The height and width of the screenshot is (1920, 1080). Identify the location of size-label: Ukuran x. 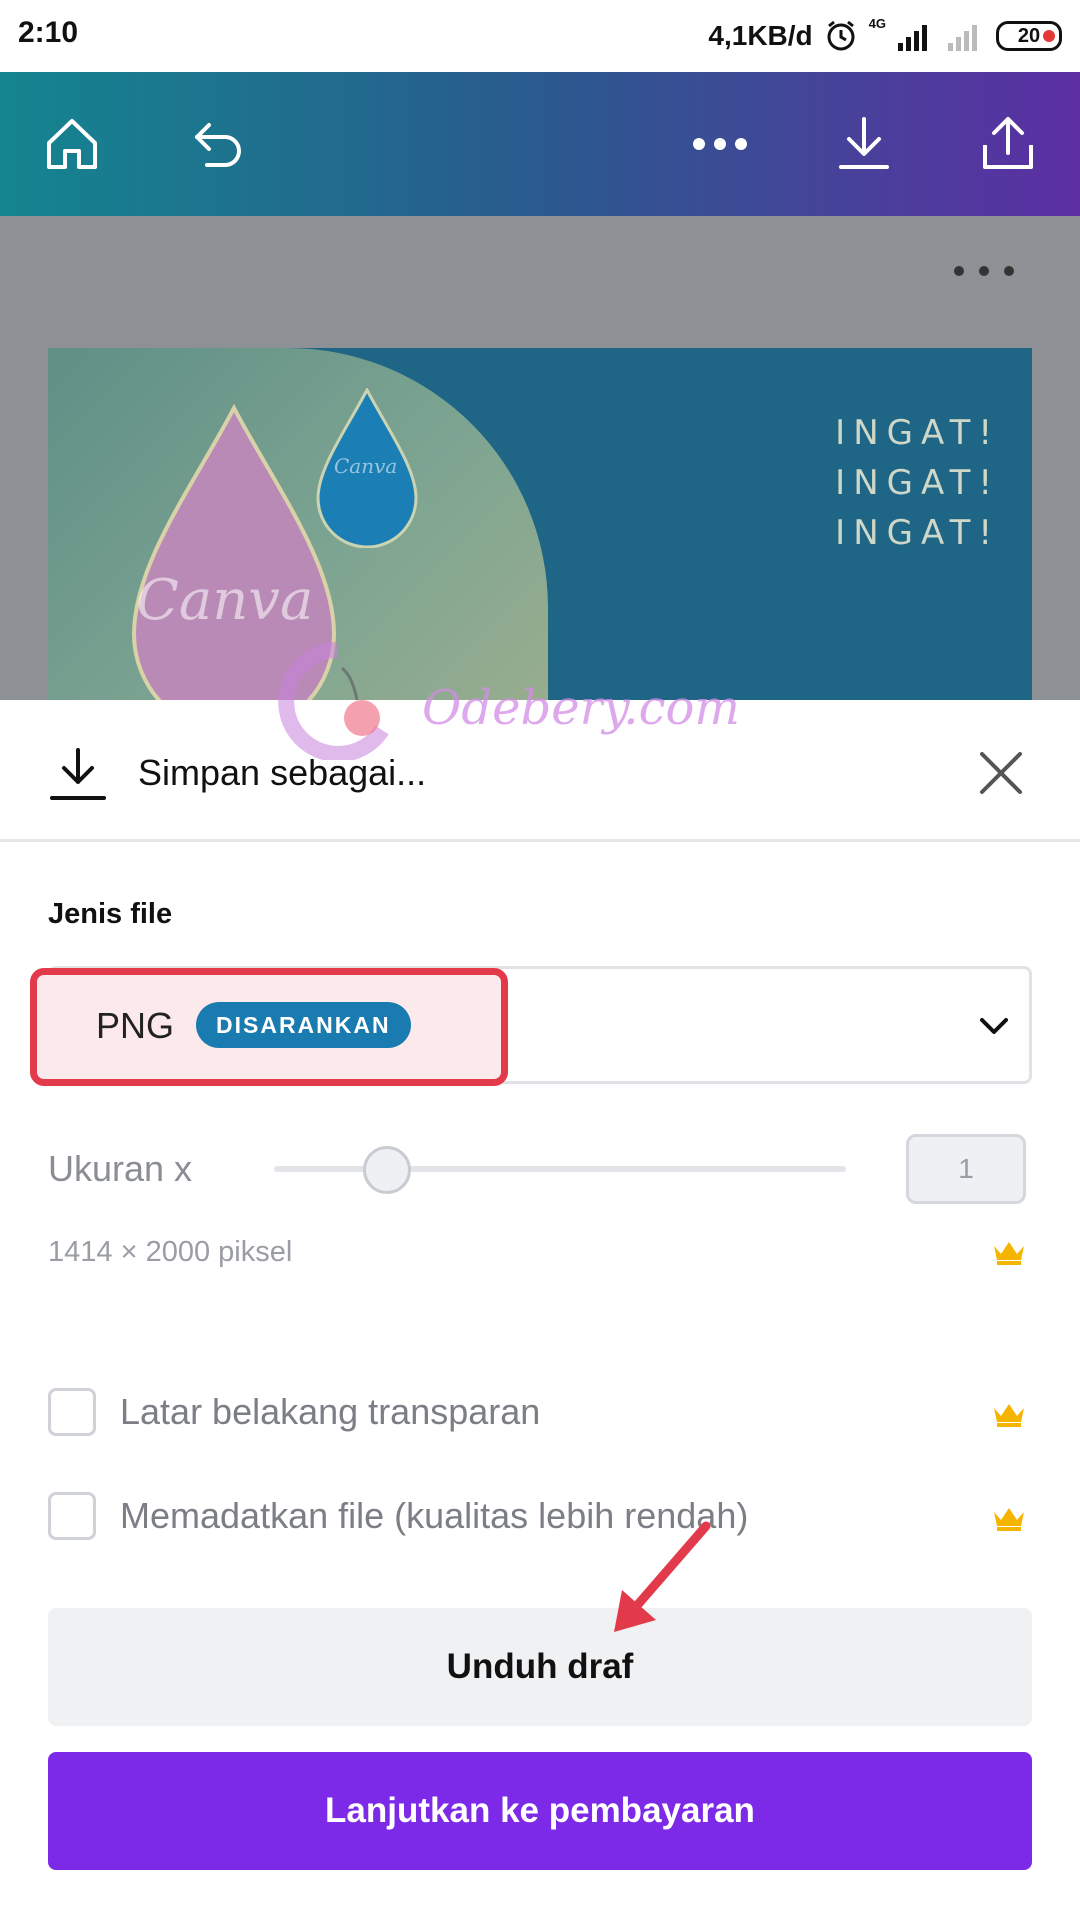
(120, 1168).